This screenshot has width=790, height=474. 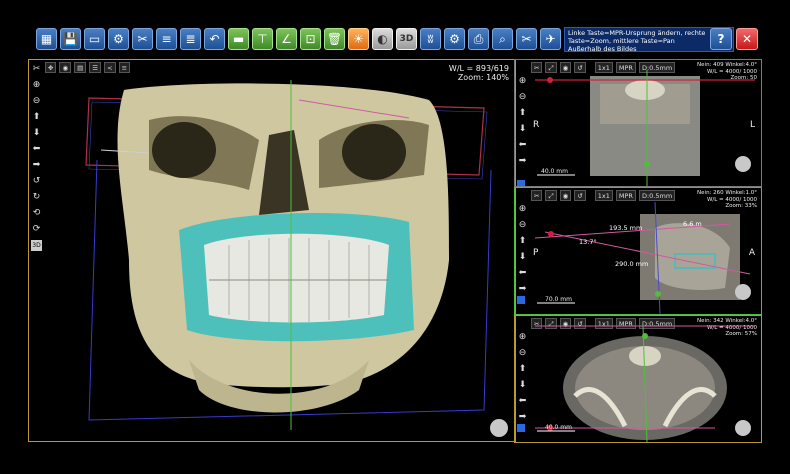 I want to click on export-icon: ⚙, so click(x=454, y=39).